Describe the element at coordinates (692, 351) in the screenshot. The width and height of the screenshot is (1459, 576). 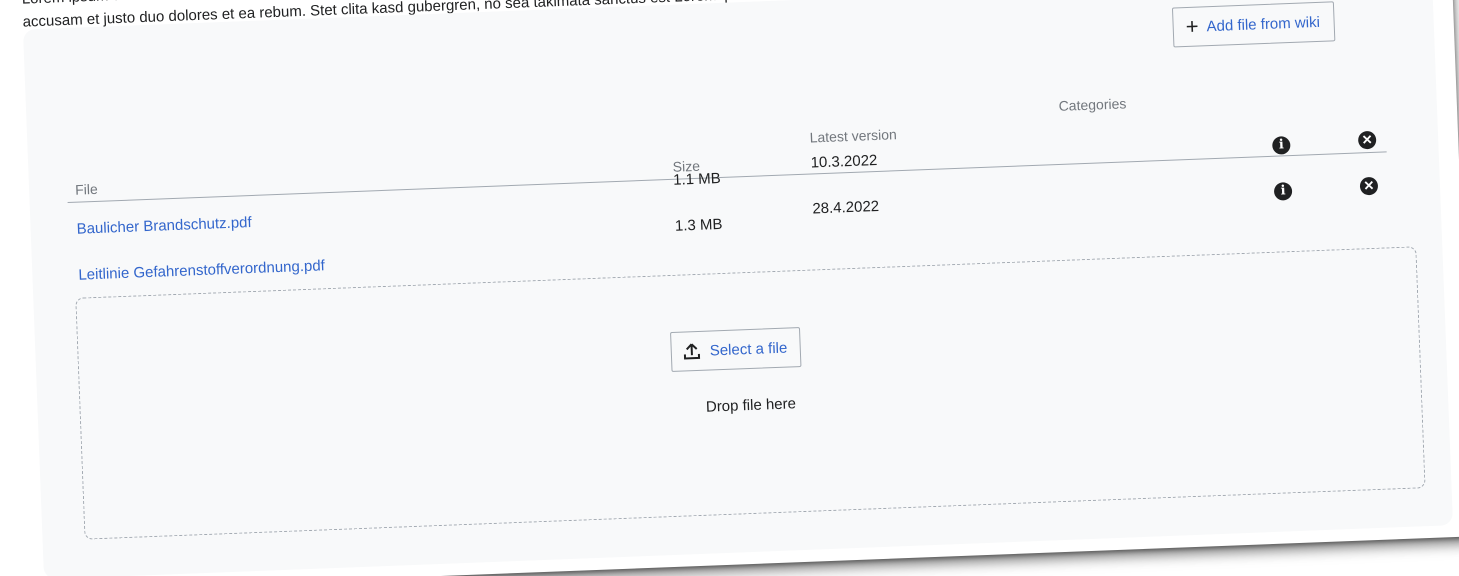
I see `upload-icon` at that location.